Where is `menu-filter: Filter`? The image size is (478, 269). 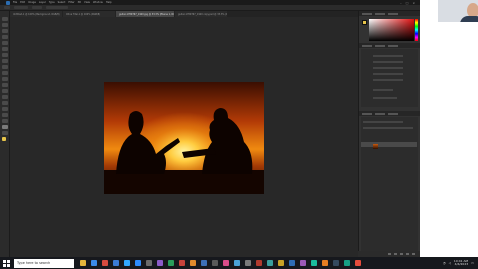
menu-filter: Filter is located at coordinates (71, 2).